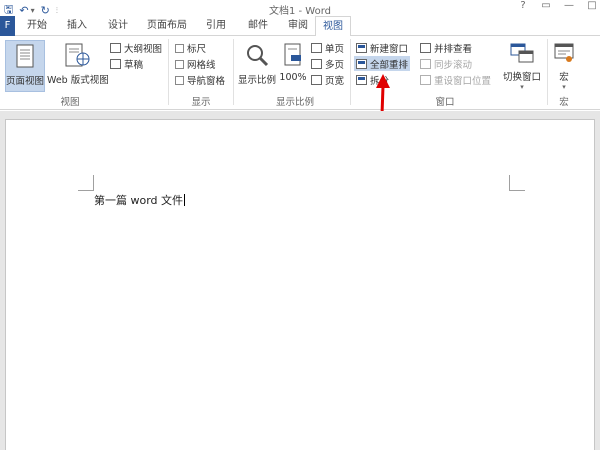  What do you see at coordinates (425, 80) in the screenshot?
I see `reset-position-icon` at bounding box center [425, 80].